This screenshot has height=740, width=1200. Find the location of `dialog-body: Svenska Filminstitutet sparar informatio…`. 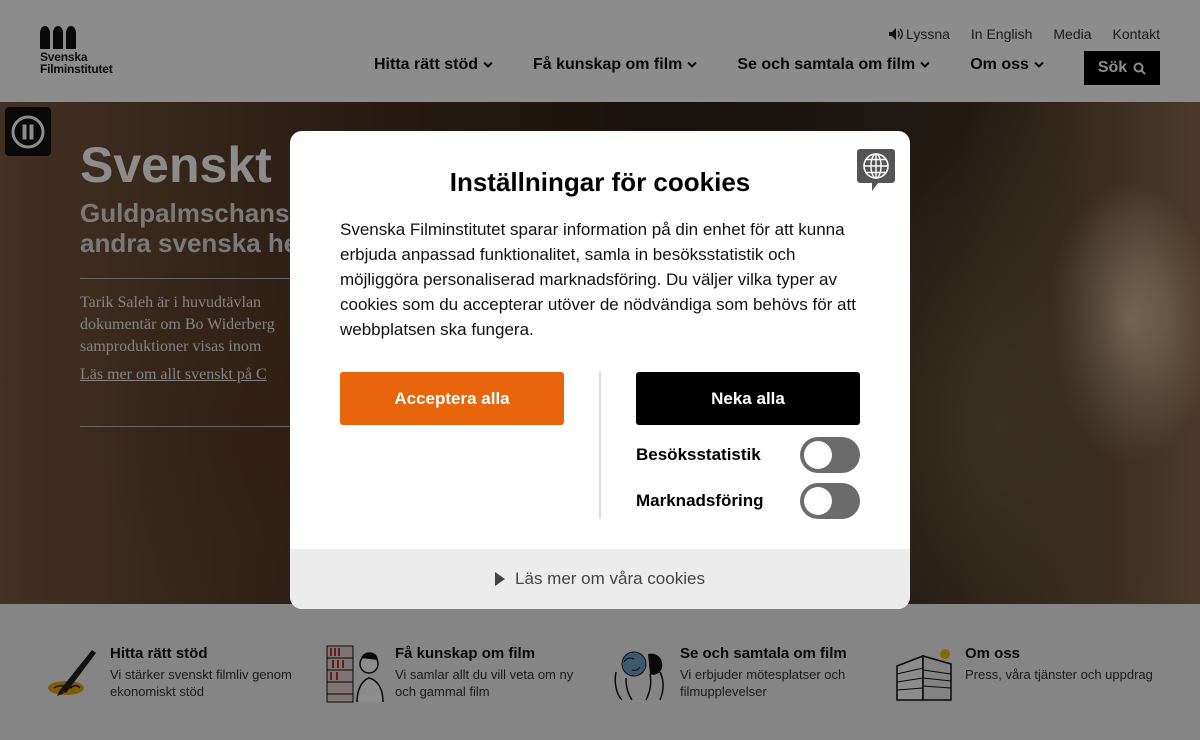

dialog-body: Svenska Filminstitutet sparar informatio… is located at coordinates (598, 279).